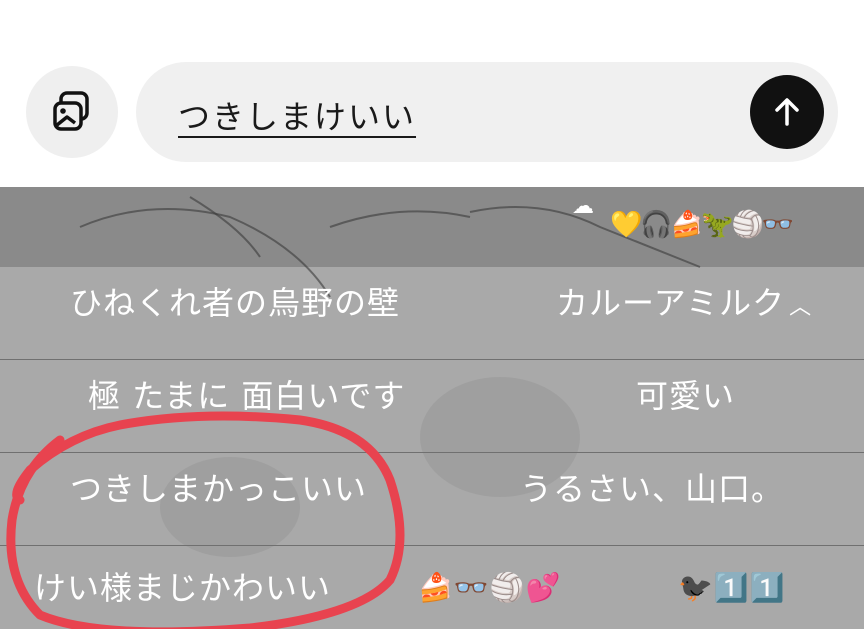  What do you see at coordinates (702, 225) in the screenshot?
I see `header-emoji: 💛🎧🍰🦖🏐👓` at bounding box center [702, 225].